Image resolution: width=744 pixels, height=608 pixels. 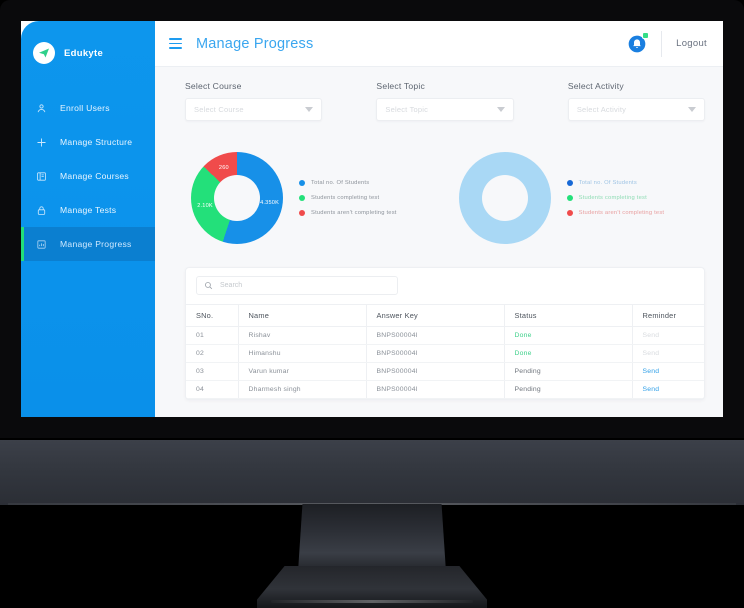 I want to click on filter-course: Select Course Select Course, so click(x=254, y=101).